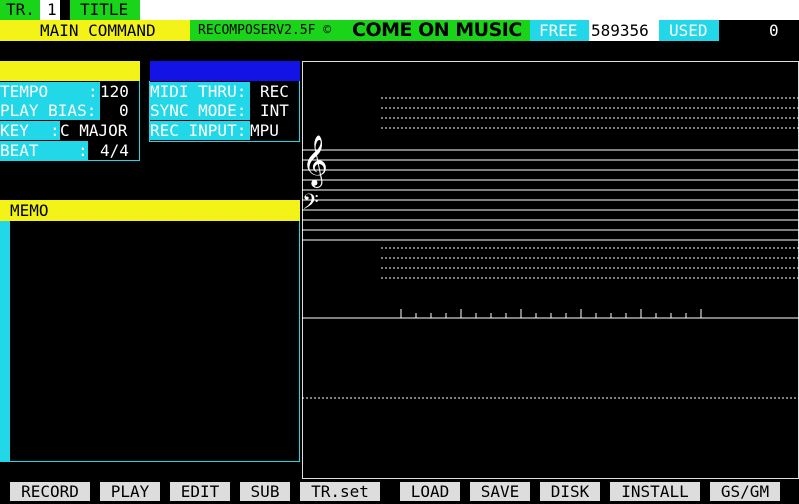 The height and width of the screenshot is (504, 799). What do you see at coordinates (655, 491) in the screenshot?
I see `function-key-install: INSTALL` at bounding box center [655, 491].